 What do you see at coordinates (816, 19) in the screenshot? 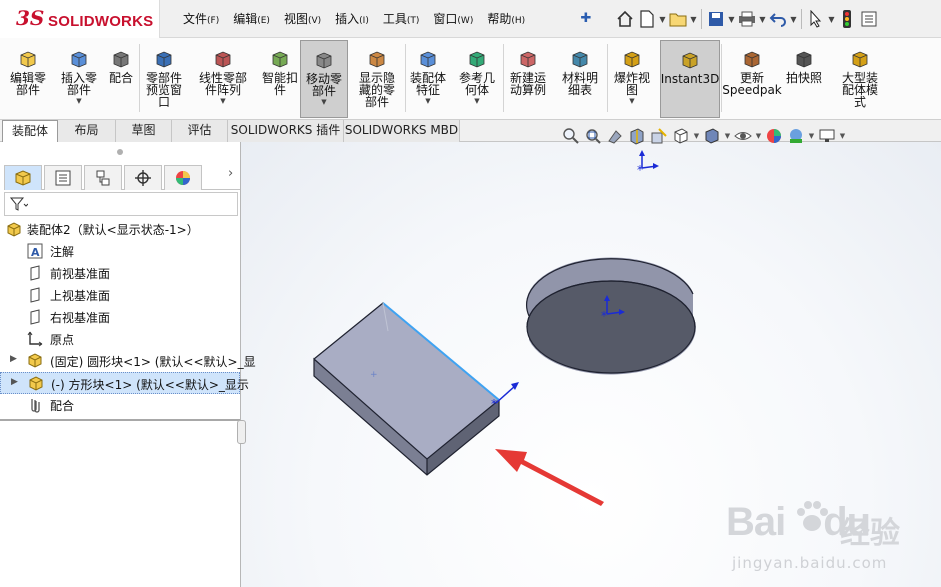
I see `select-cursor-icon` at bounding box center [816, 19].